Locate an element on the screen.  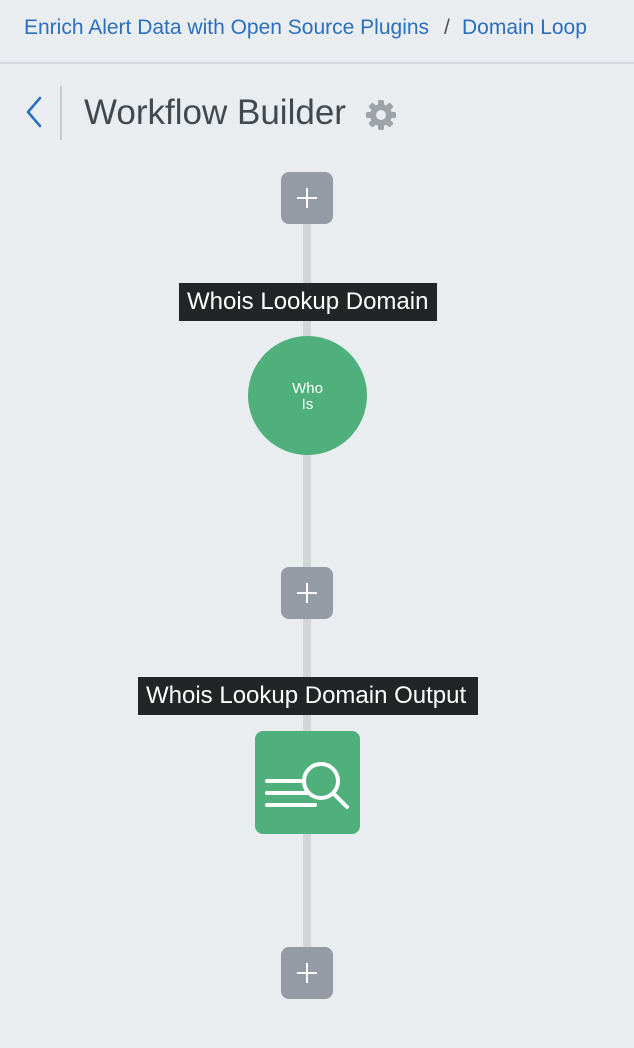
page-title: Workflow Builder is located at coordinates (215, 112).